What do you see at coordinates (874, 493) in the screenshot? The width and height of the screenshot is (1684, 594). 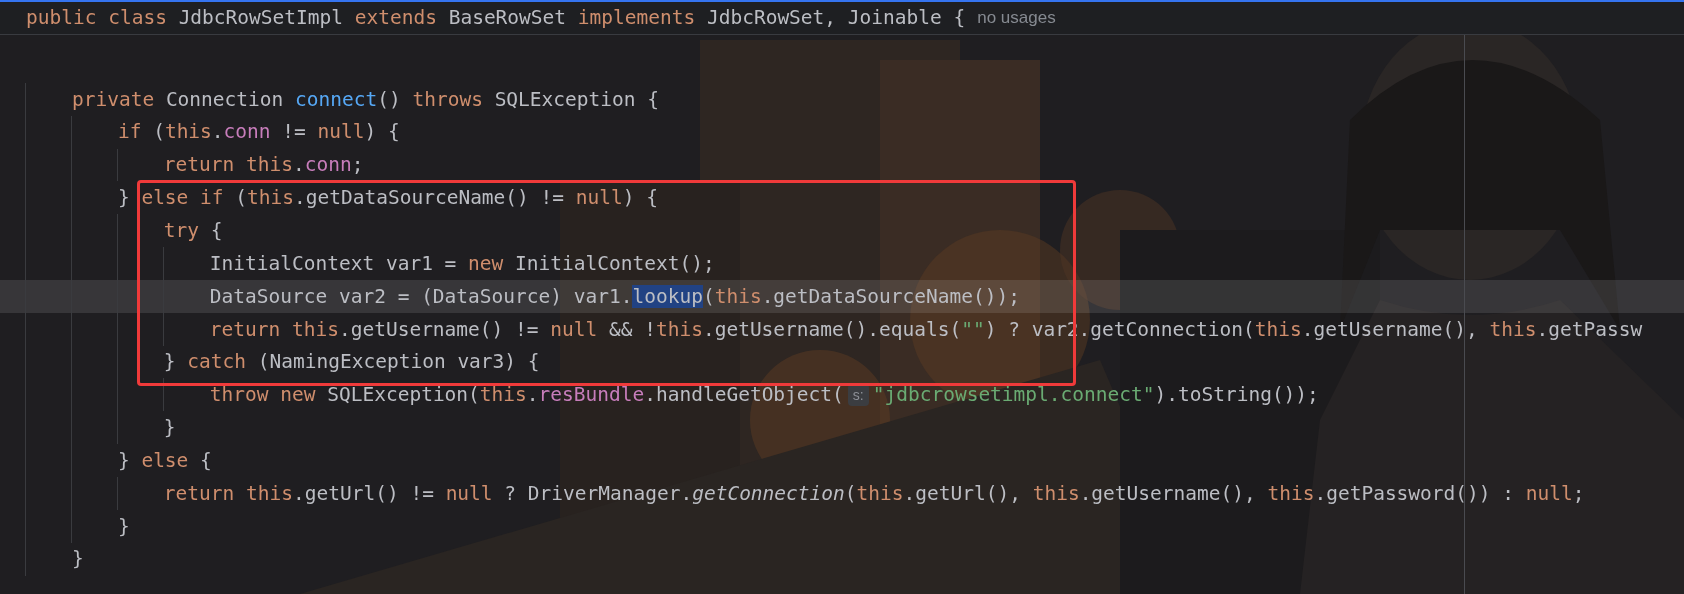 I see `code-text: return this.getUrl() != null ? DriverManager.getConnection(this.getUrl(), this.getUsername(), this.getPassword()) : null;` at bounding box center [874, 493].